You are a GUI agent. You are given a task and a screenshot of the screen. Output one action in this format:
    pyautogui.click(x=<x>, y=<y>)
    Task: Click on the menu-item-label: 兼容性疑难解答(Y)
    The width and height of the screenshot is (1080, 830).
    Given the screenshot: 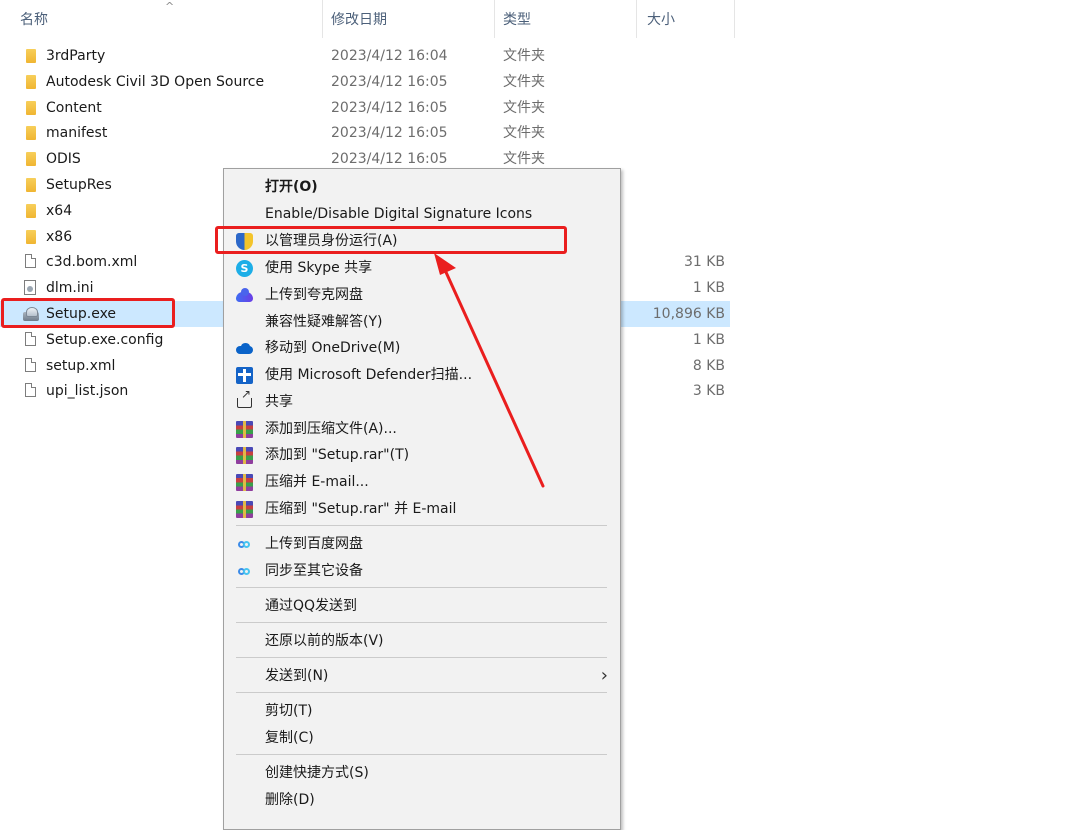 What is the action you would take?
    pyautogui.click(x=324, y=322)
    